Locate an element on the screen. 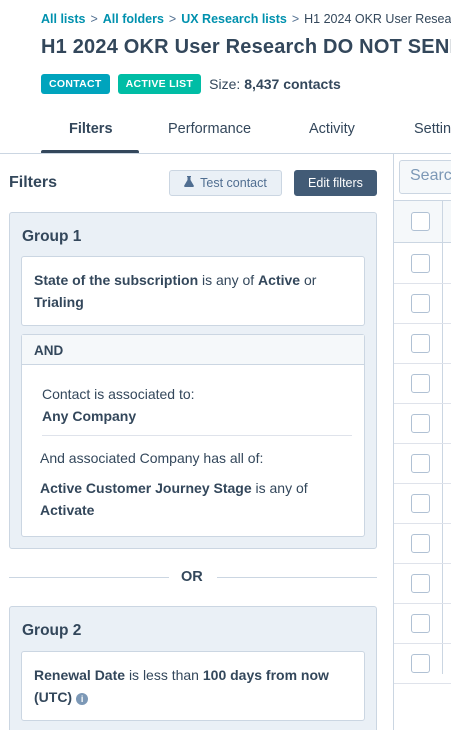 Image resolution: width=451 pixels, height=730 pixels. condition-value: Active is located at coordinates (279, 280).